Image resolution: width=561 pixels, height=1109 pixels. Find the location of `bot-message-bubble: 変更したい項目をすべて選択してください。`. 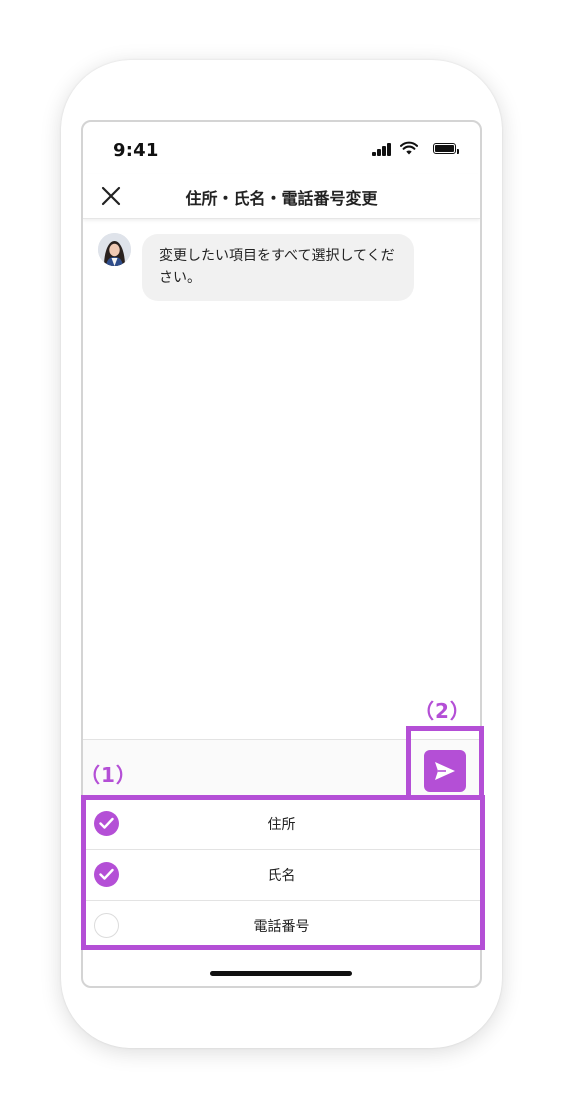

bot-message-bubble: 変更したい項目をすべて選択してください。 is located at coordinates (278, 267).